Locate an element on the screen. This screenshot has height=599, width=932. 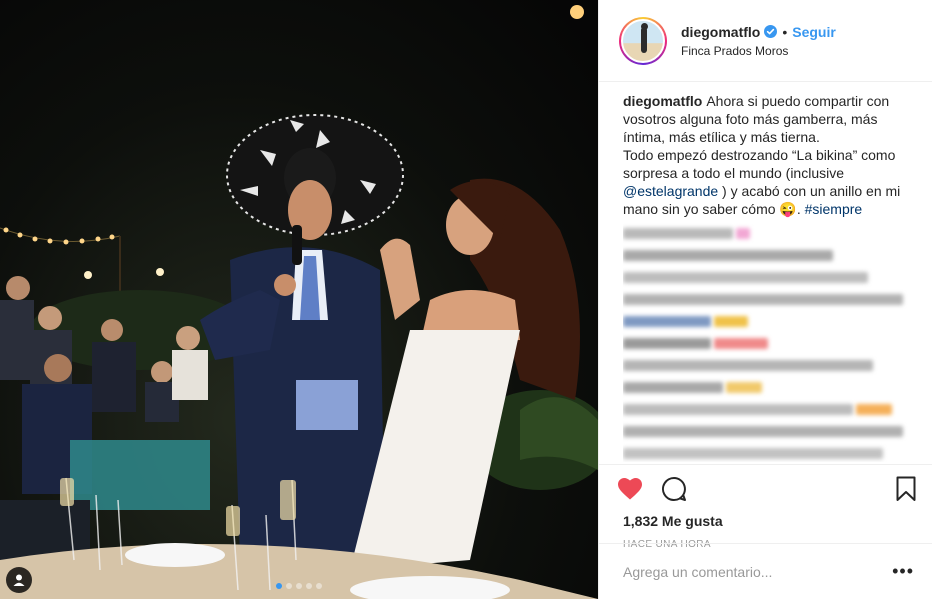
heart-icon is located at coordinates (630, 489).